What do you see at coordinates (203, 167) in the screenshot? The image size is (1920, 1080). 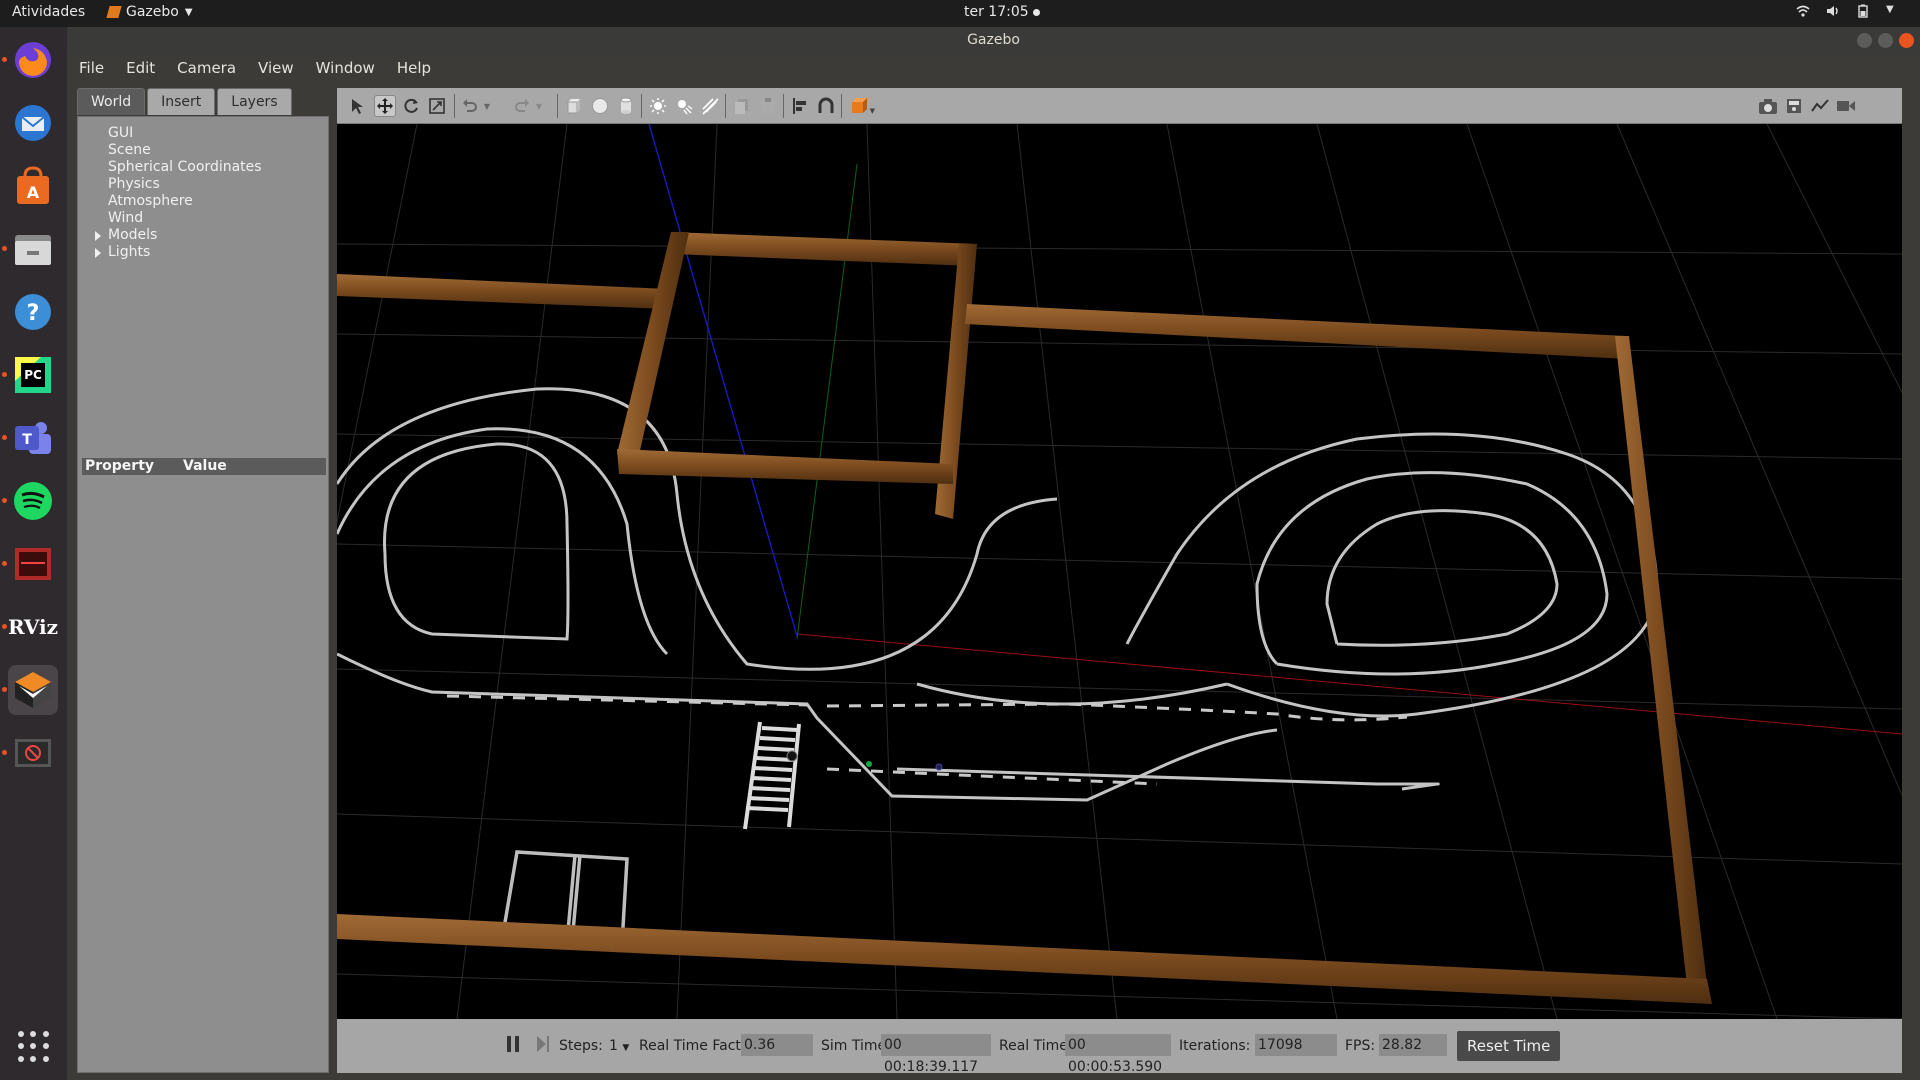 I see `tree-item-spherical-coordinates: Spherical Coordinates` at bounding box center [203, 167].